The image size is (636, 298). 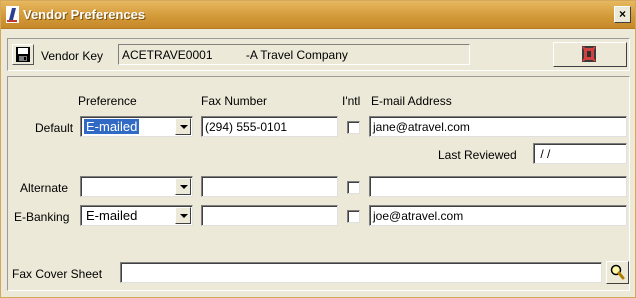 What do you see at coordinates (84, 14) in the screenshot?
I see `window-title: Vendor Preferences` at bounding box center [84, 14].